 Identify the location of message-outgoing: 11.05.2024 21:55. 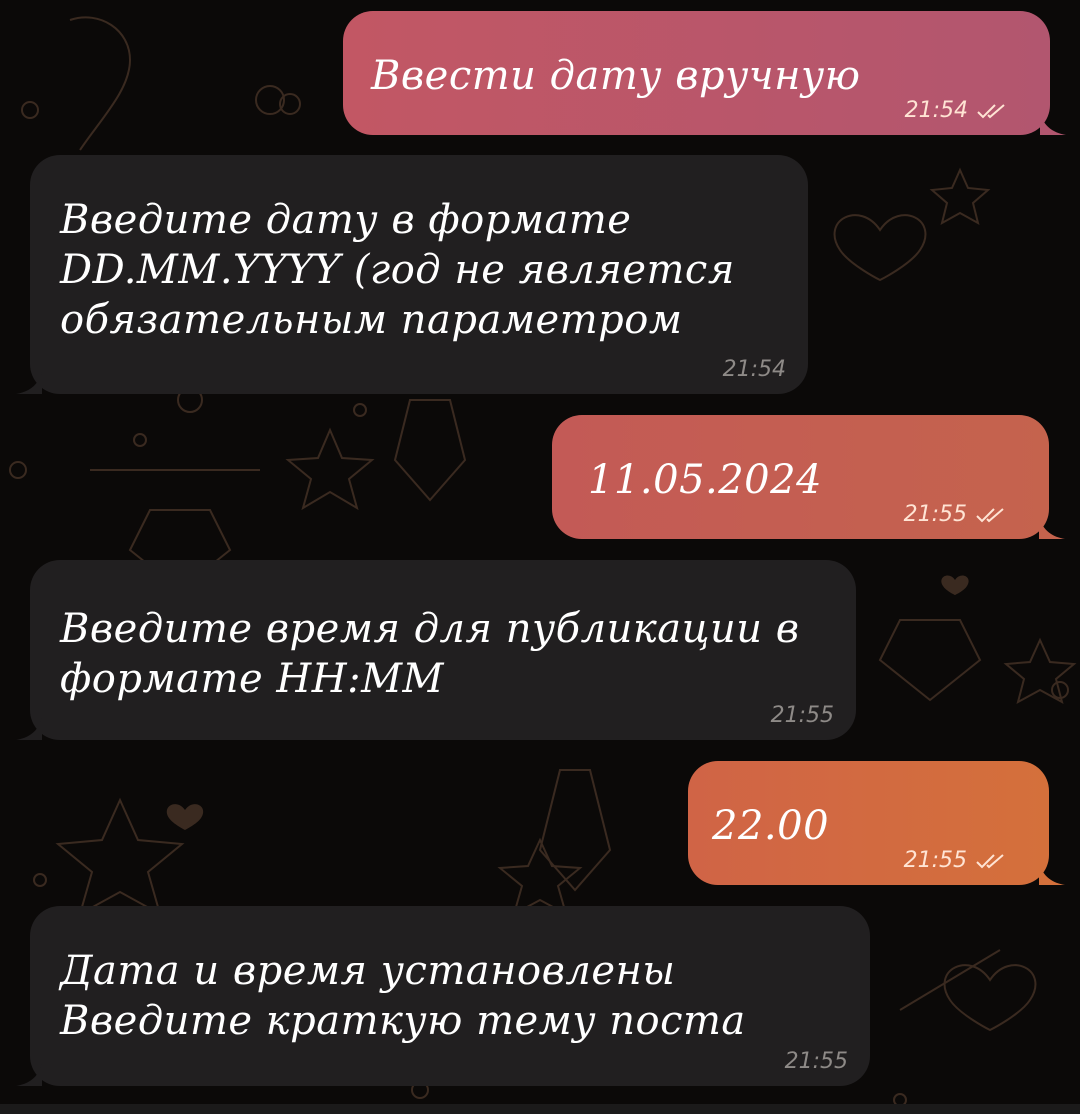
(808, 477).